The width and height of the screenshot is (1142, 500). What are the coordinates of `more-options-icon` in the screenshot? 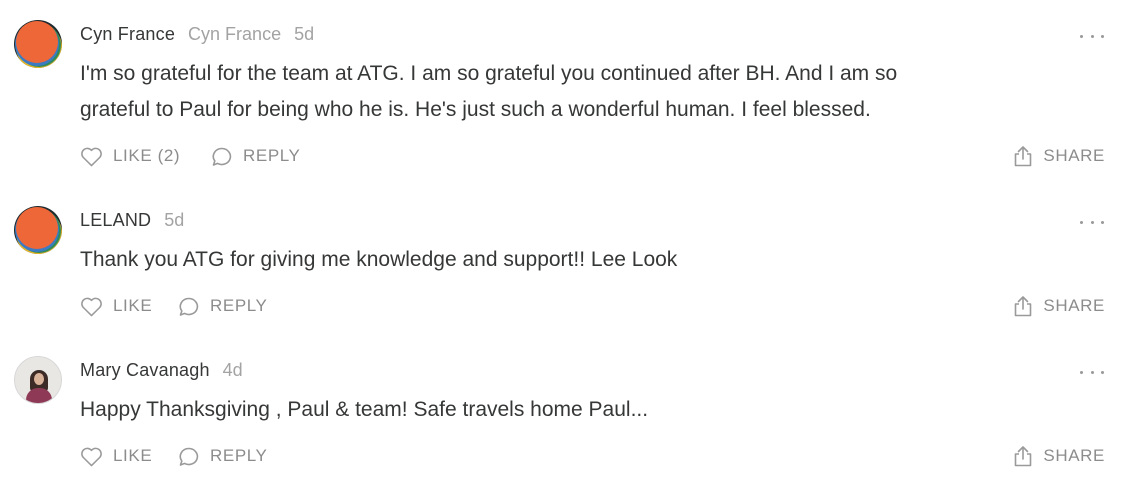 It's located at (1092, 372).